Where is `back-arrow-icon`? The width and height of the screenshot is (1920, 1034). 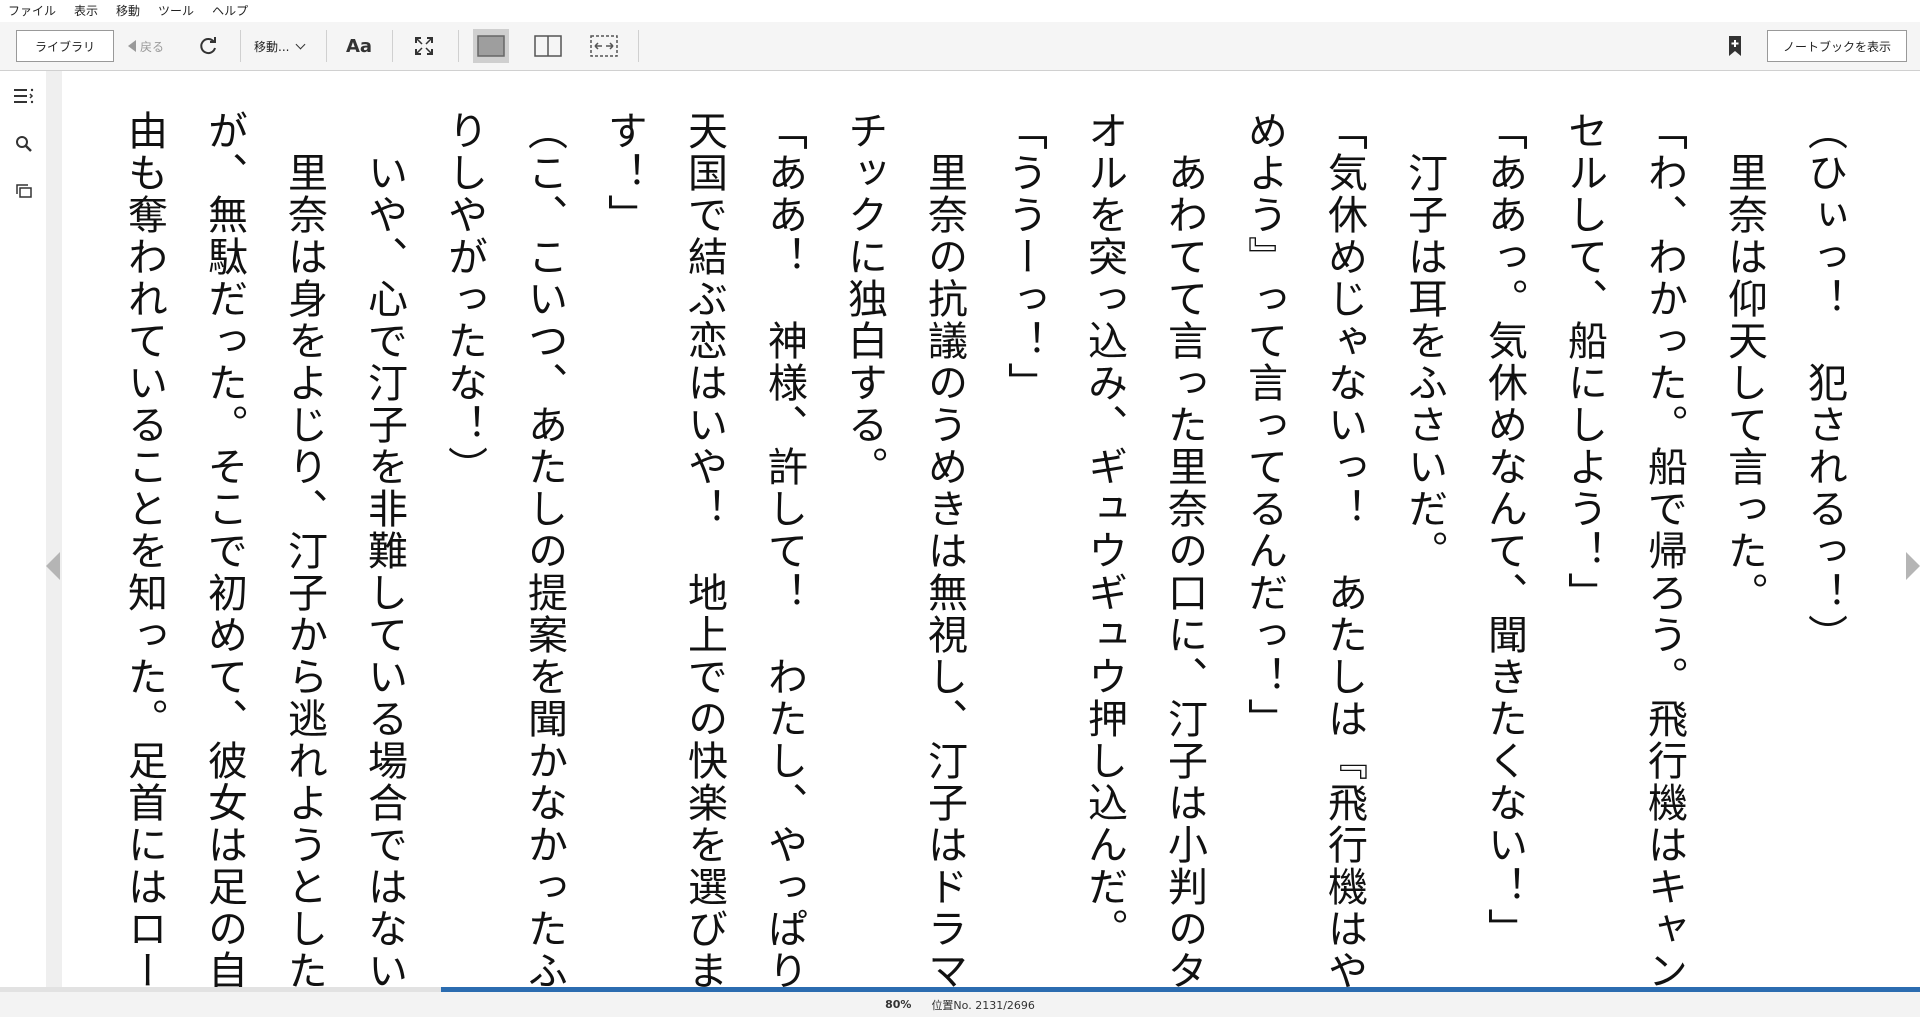 back-arrow-icon is located at coordinates (132, 46).